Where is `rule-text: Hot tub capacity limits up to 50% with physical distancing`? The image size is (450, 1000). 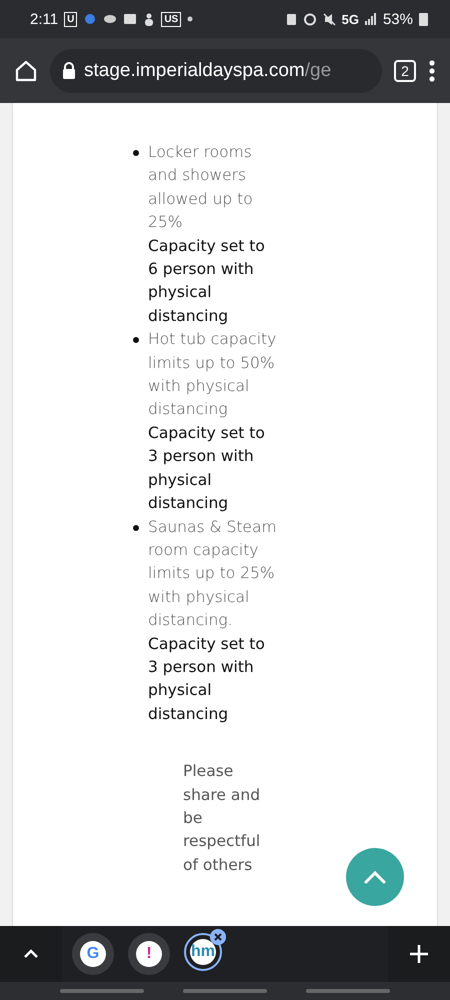
rule-text: Hot tub capacity limits up to 50% with physical distancing is located at coordinates (213, 374).